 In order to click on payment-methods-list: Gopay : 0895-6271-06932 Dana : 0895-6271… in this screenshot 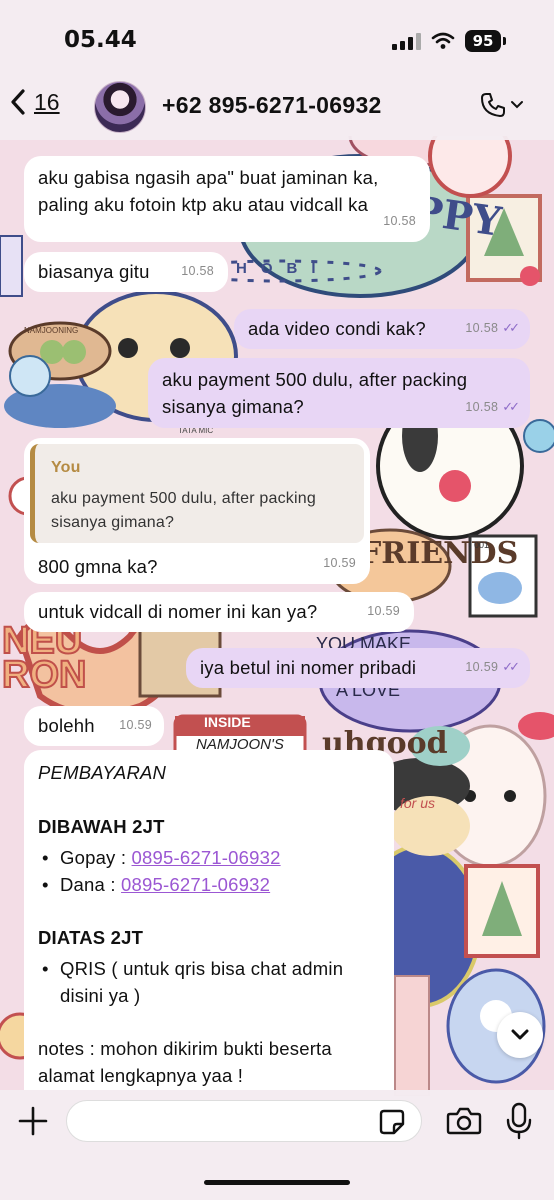, I will do `click(209, 871)`.